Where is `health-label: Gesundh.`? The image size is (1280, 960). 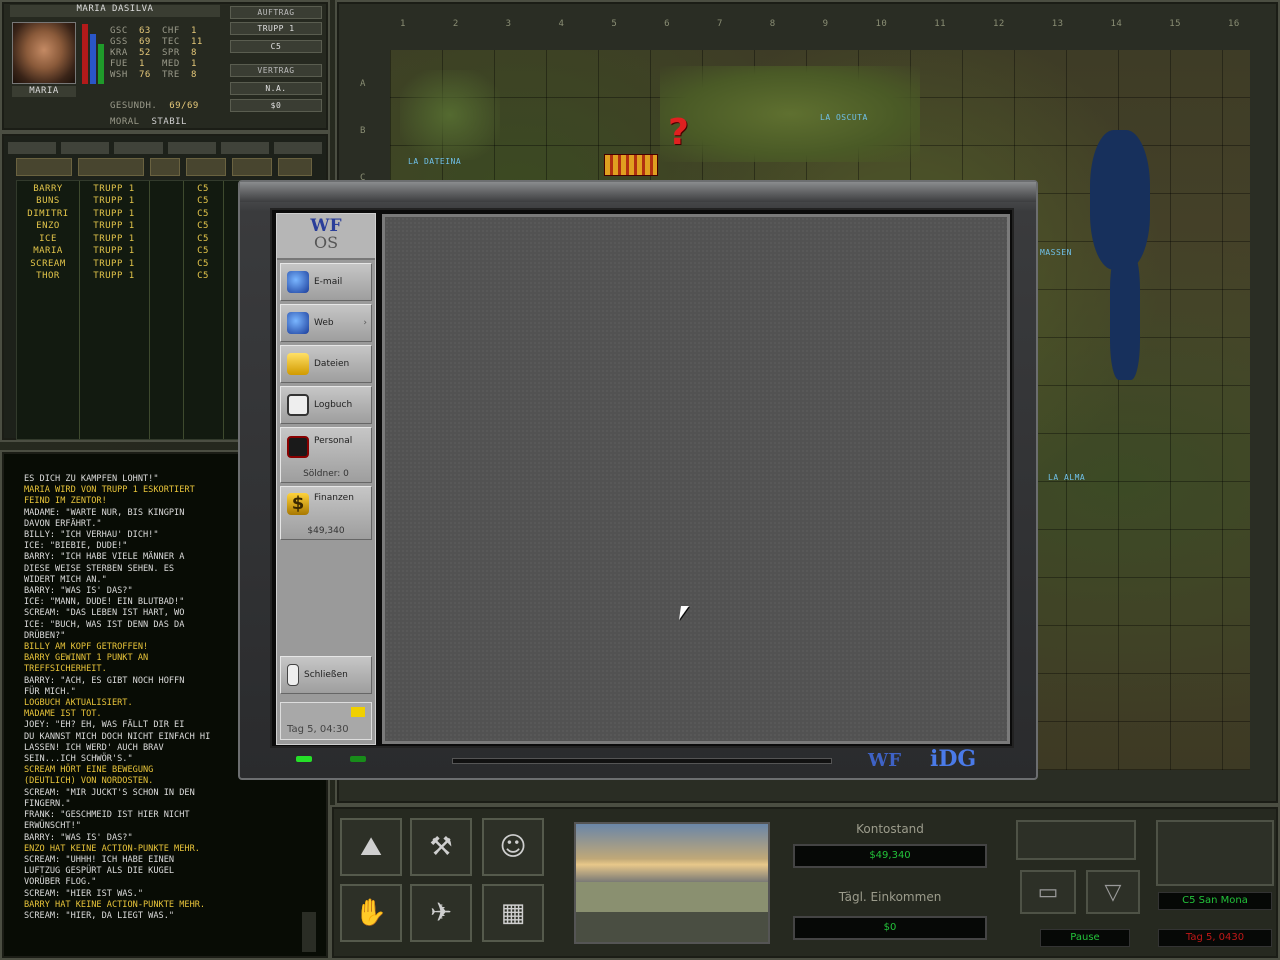
health-label: Gesundh. is located at coordinates (134, 106).